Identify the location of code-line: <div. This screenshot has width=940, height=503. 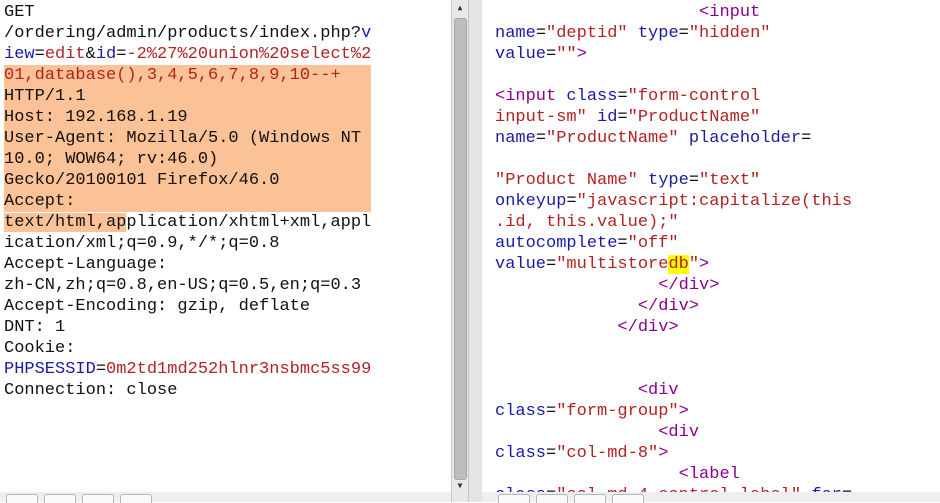
(673, 432).